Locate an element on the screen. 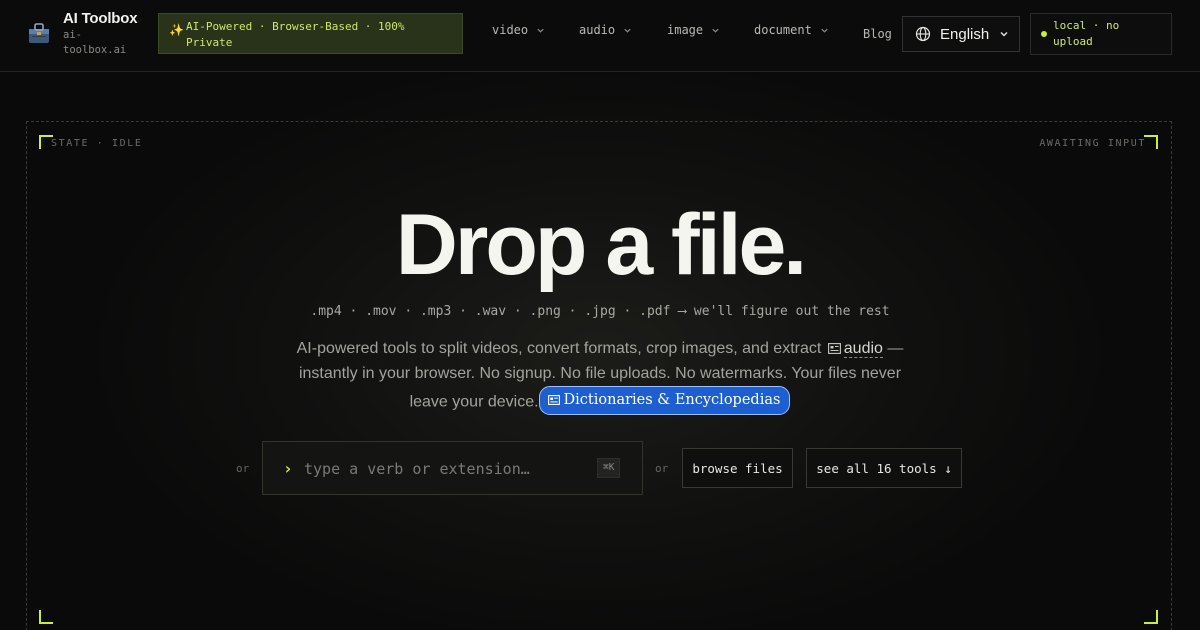  nav-blog-link: Blog is located at coordinates (877, 34).